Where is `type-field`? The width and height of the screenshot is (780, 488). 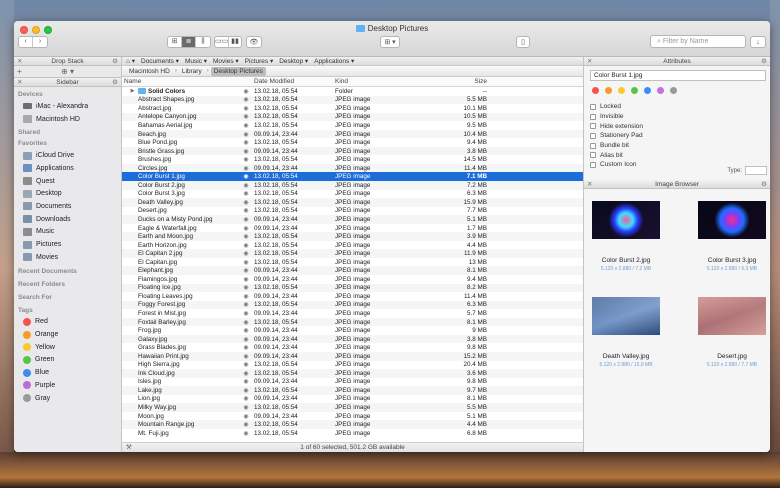
type-field is located at coordinates (756, 170).